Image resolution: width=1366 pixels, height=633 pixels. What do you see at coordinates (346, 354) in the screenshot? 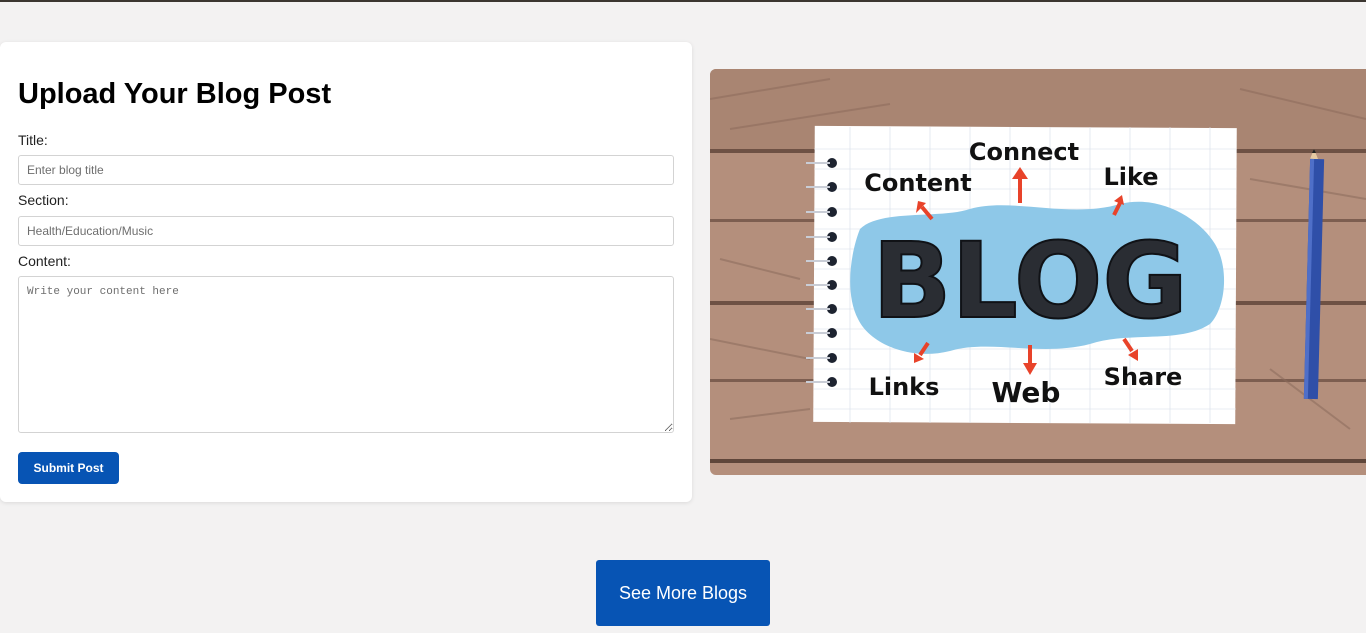
I see `blog-content-textarea` at bounding box center [346, 354].